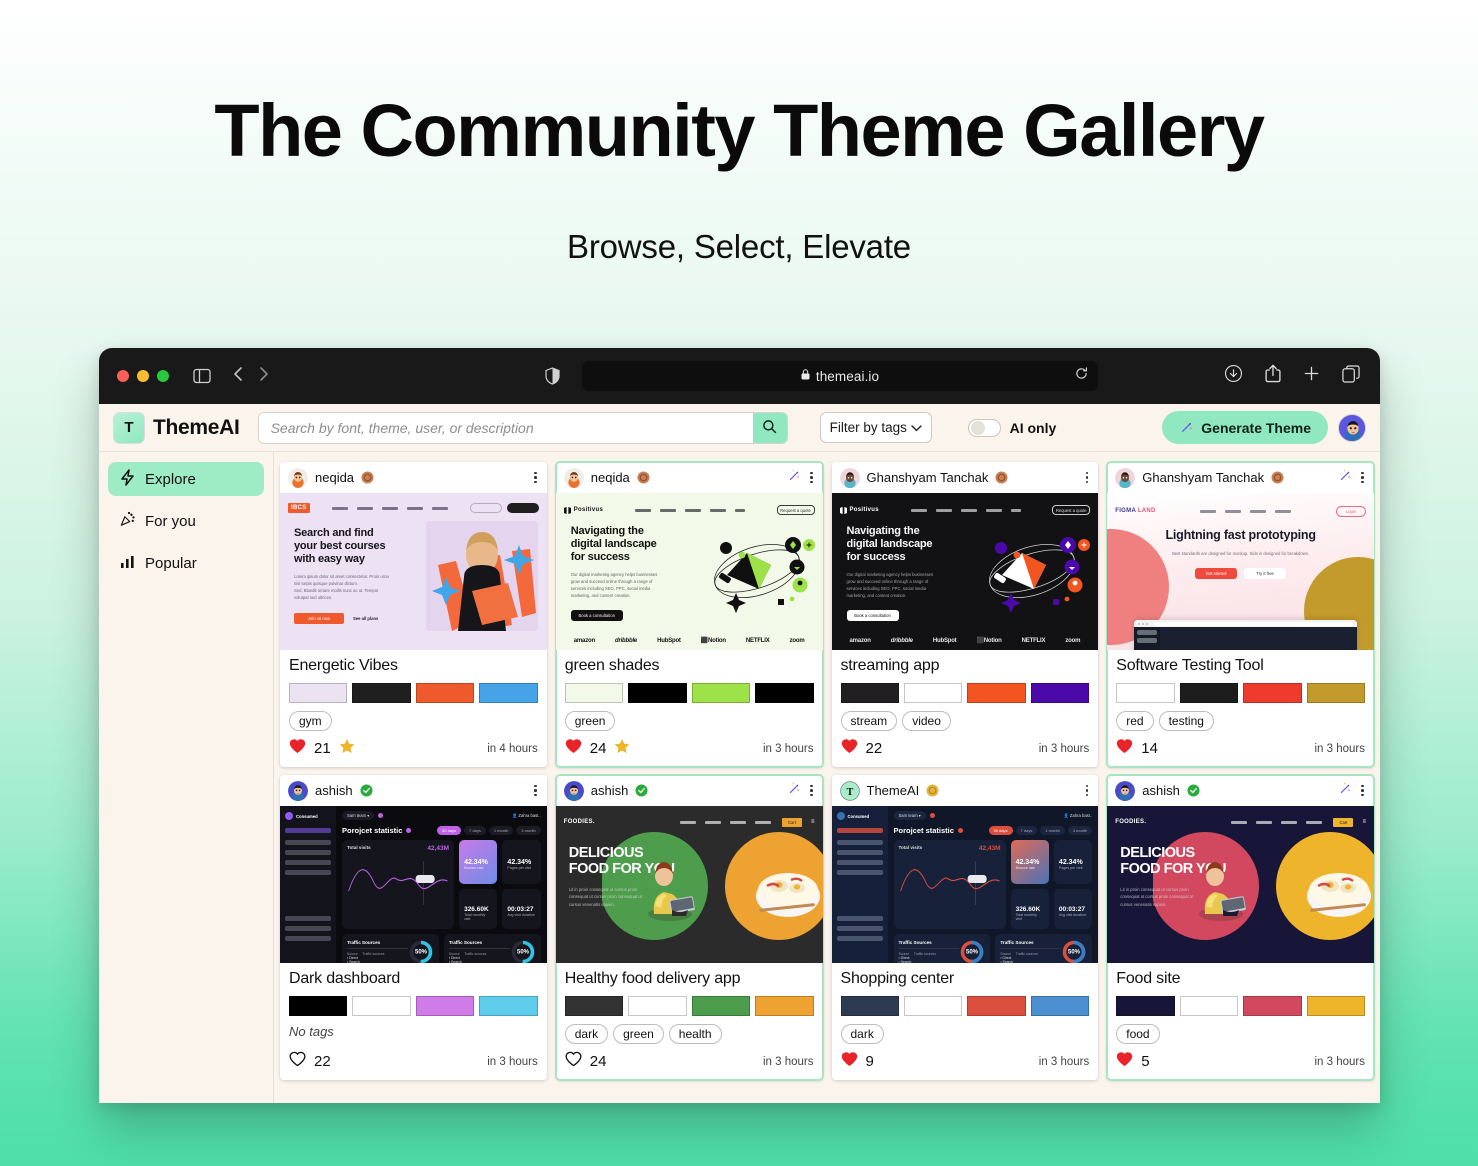 This screenshot has height=1166, width=1478. Describe the element at coordinates (1011, 427) in the screenshot. I see `ai-only-toggle-group: AI only` at that location.